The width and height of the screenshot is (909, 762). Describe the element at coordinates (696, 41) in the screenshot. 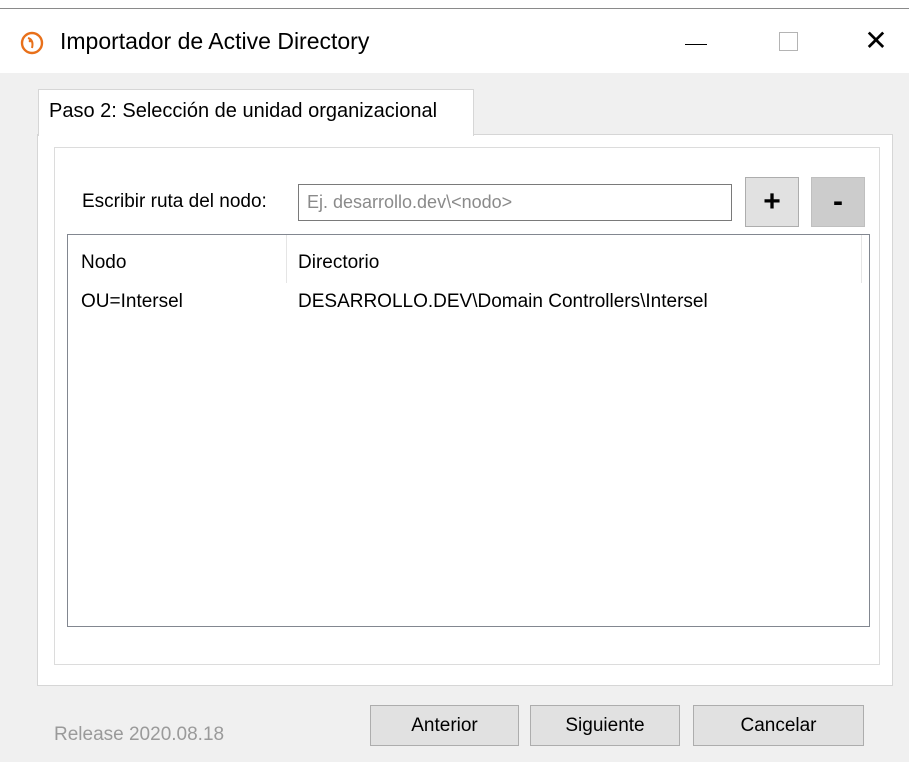

I see `minimize-button` at that location.